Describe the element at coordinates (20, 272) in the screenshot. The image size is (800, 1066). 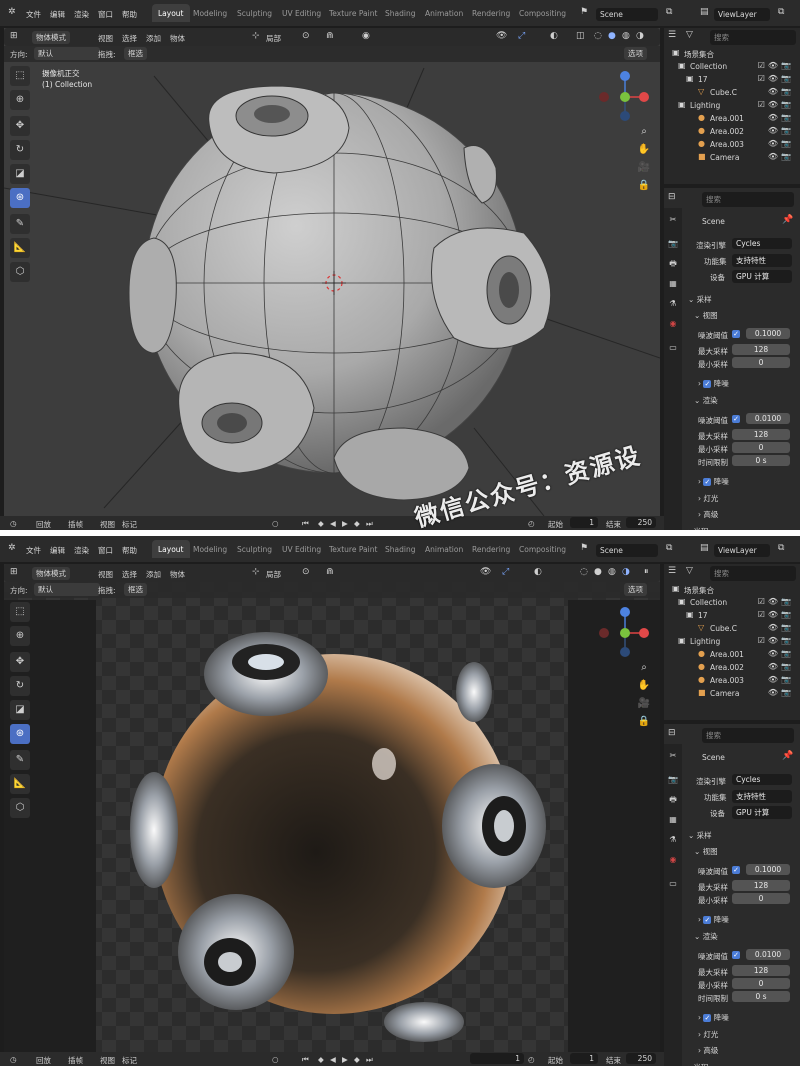
I see `add-cube-tool: ⬡` at that location.